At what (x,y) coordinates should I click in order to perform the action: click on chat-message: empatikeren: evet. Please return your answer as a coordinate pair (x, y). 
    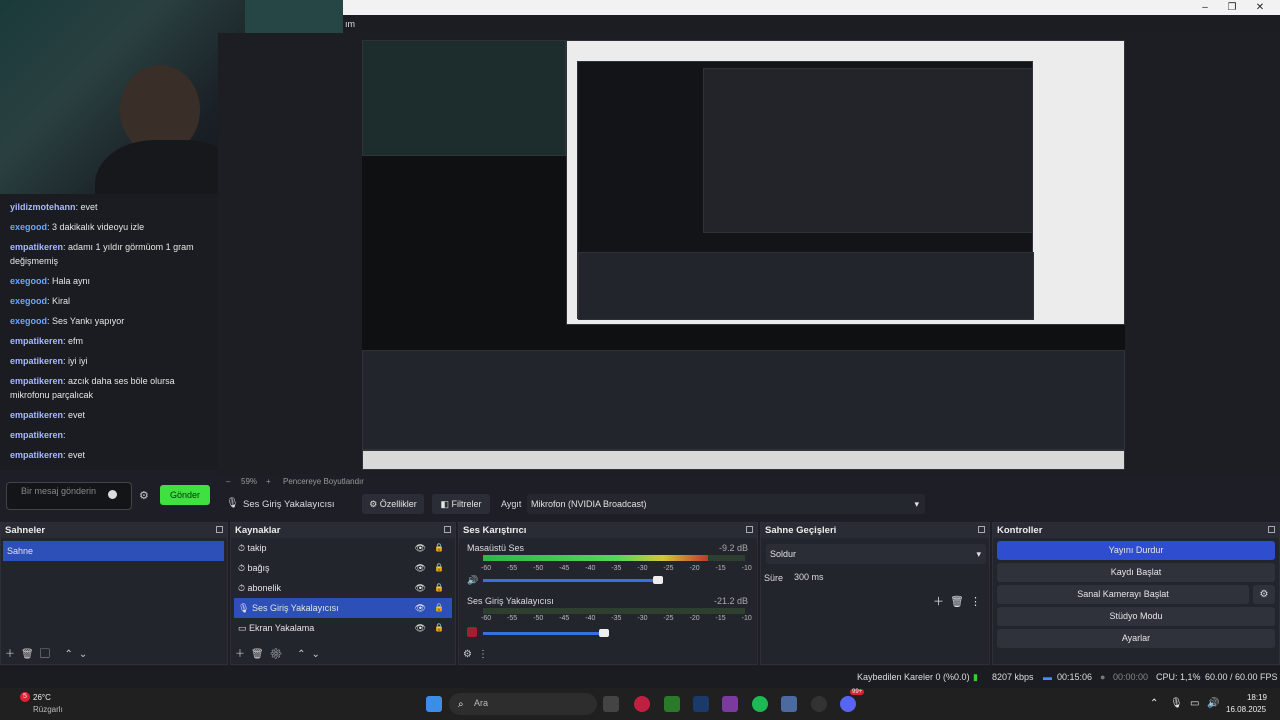
    Looking at the image, I should click on (48, 455).